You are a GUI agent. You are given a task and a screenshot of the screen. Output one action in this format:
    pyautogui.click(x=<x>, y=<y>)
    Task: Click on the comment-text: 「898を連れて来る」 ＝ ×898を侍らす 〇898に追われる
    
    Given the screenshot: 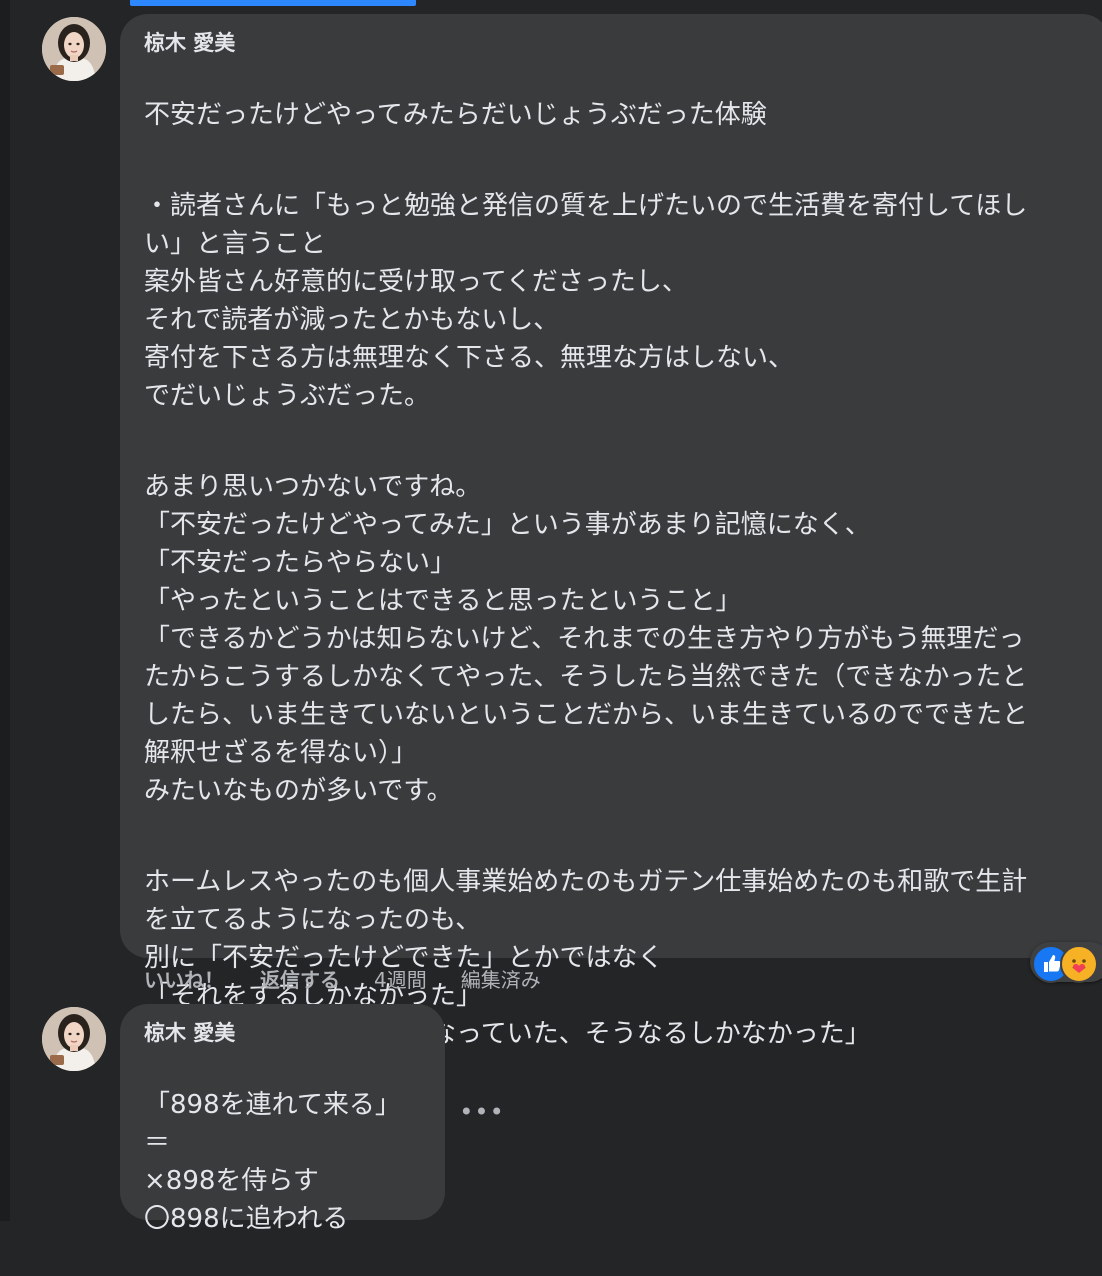 What is the action you would take?
    pyautogui.click(x=282, y=1162)
    